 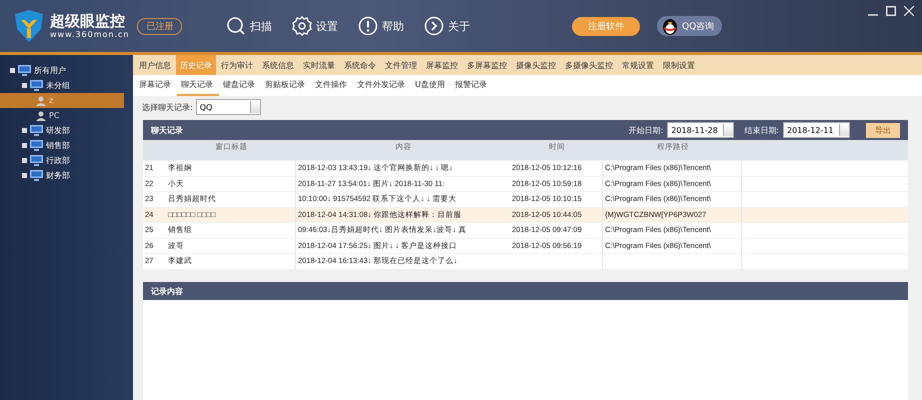 What do you see at coordinates (360, 65) in the screenshot?
I see `tab: 系统命令` at bounding box center [360, 65].